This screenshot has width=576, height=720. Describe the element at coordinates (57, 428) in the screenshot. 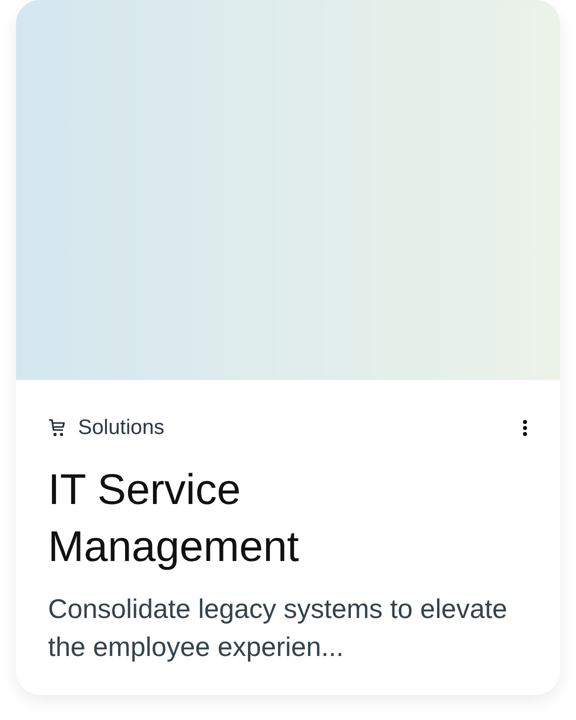

I see `cart-icon` at that location.